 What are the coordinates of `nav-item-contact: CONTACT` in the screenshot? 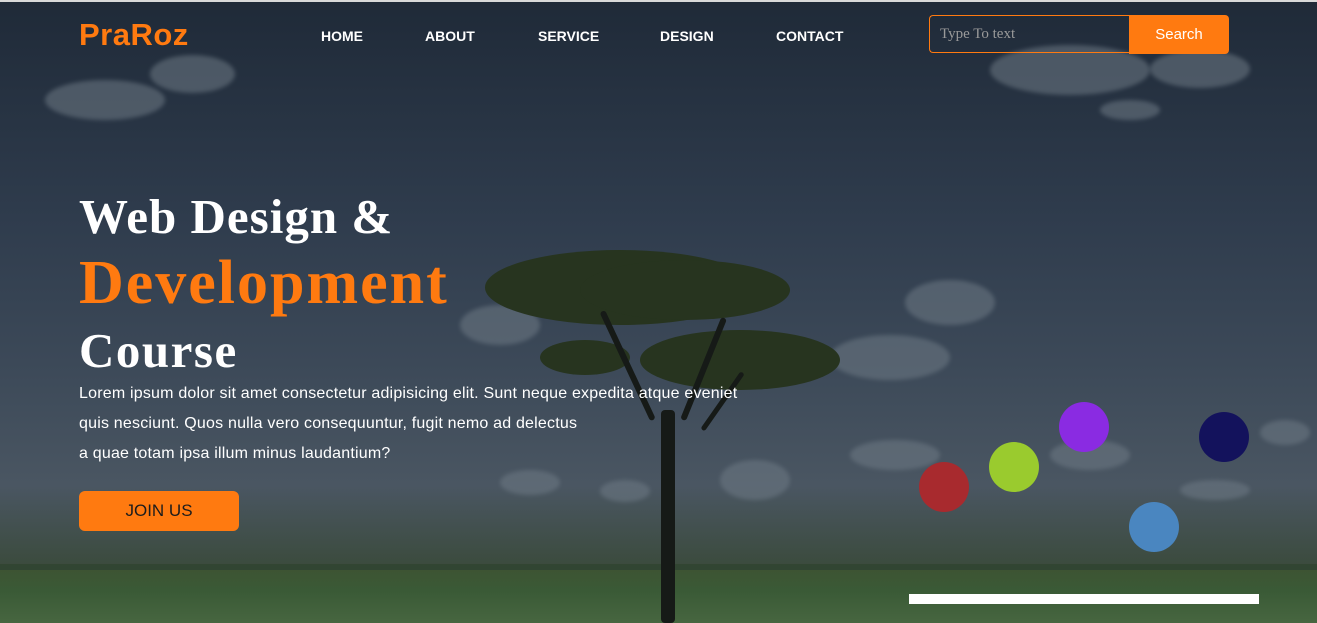 It's located at (809, 36).